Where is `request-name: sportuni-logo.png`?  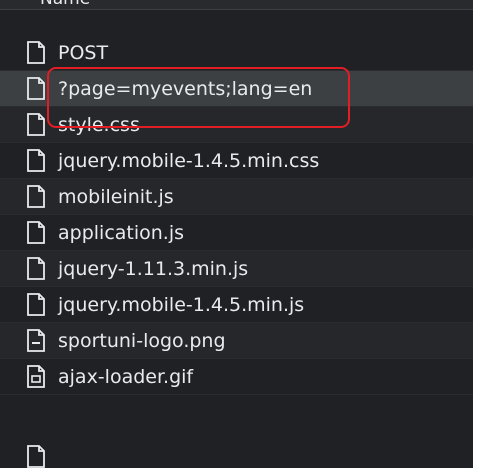
request-name: sportuni-logo.png is located at coordinates (142, 340).